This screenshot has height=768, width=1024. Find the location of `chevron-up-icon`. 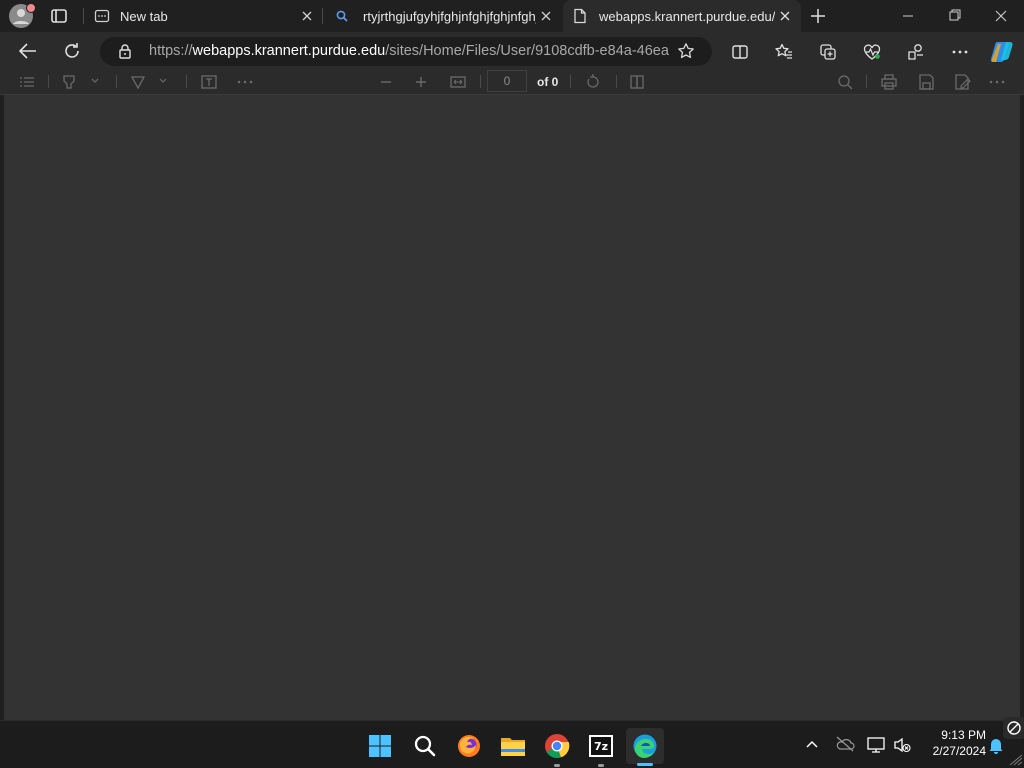

chevron-up-icon is located at coordinates (812, 744).